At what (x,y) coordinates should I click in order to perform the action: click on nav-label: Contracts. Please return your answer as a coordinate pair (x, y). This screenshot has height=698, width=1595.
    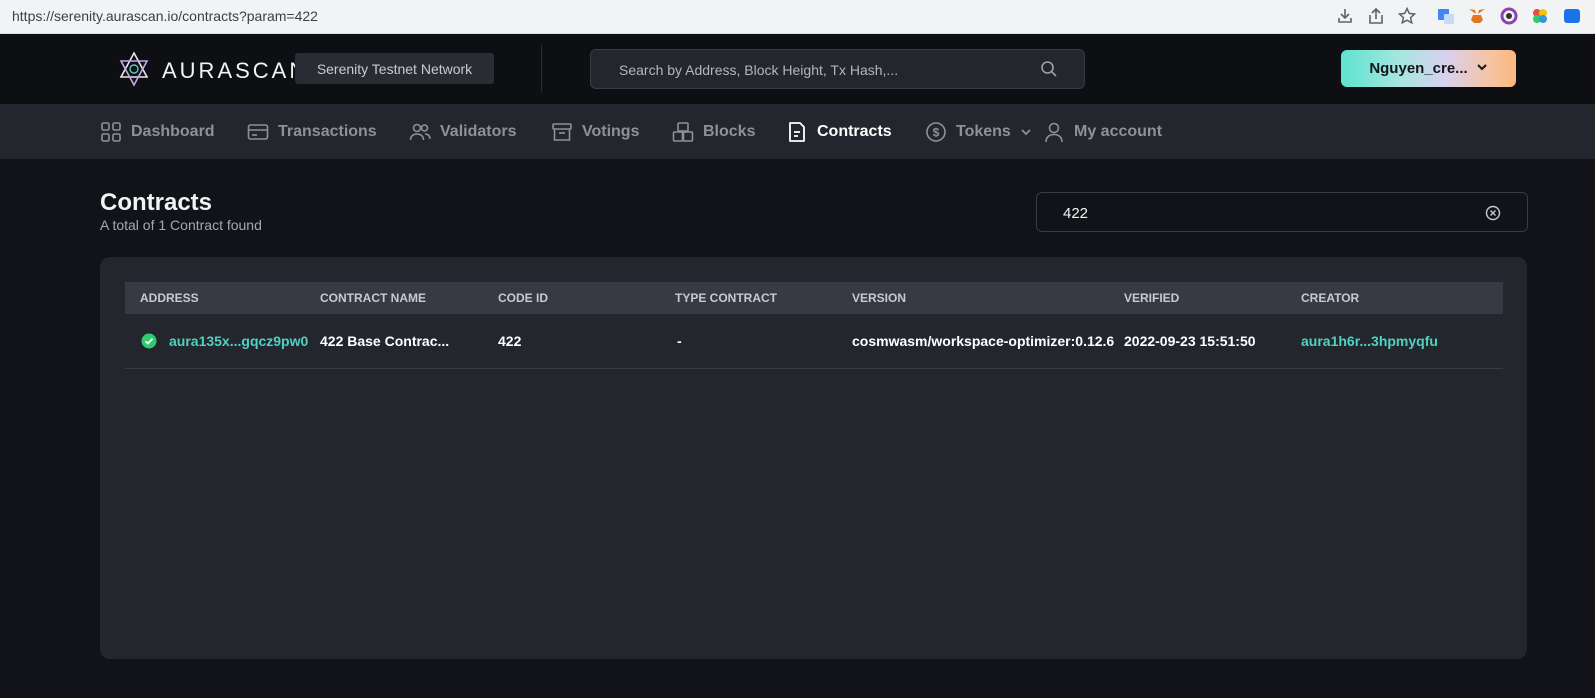
    Looking at the image, I should click on (854, 131).